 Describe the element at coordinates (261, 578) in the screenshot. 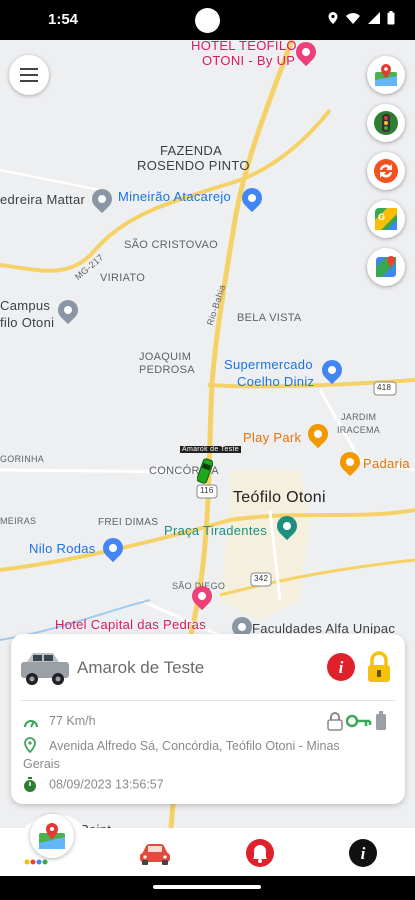

I see `map-label-route342: 342` at that location.